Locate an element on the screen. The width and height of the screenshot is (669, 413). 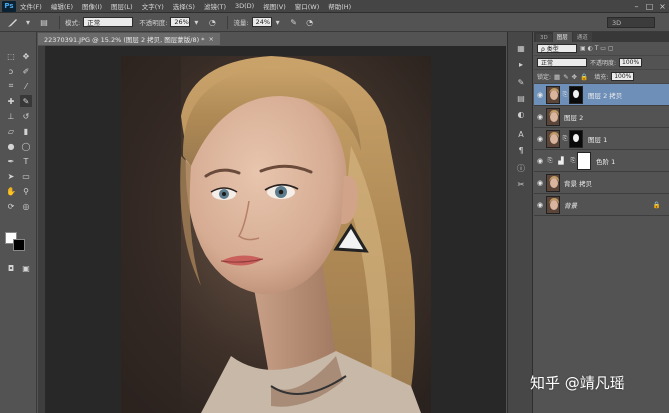
lasso-tool-icon: ↄ is located at coordinates (11, 71).